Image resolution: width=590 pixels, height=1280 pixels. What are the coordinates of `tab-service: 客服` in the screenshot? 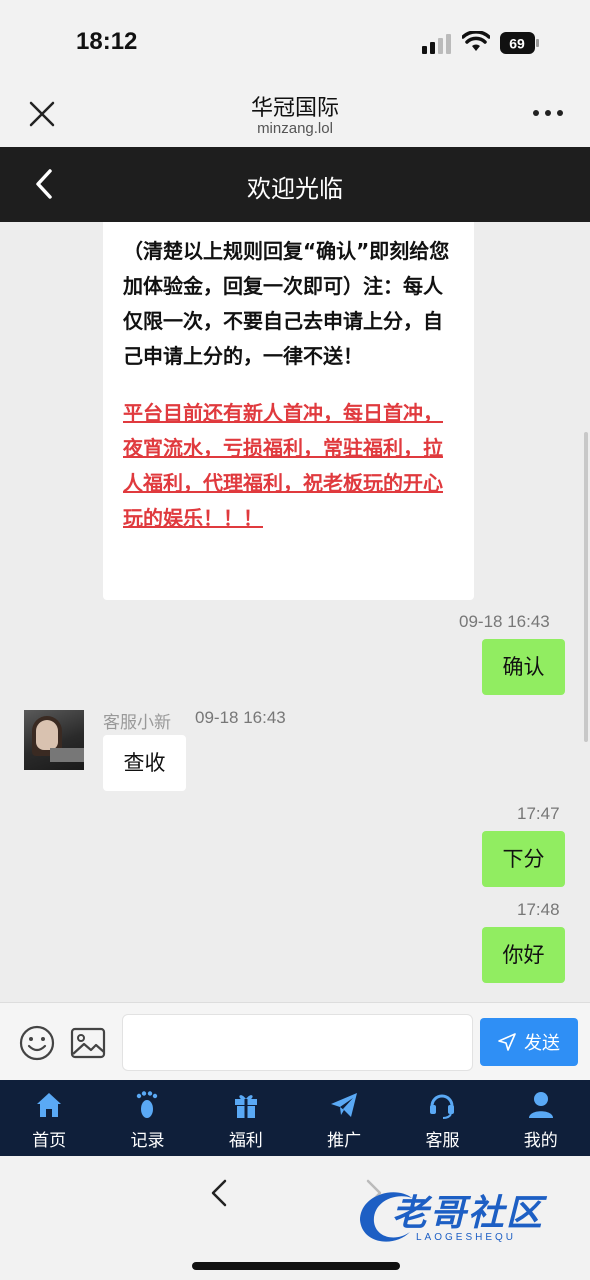 It's located at (442, 1118).